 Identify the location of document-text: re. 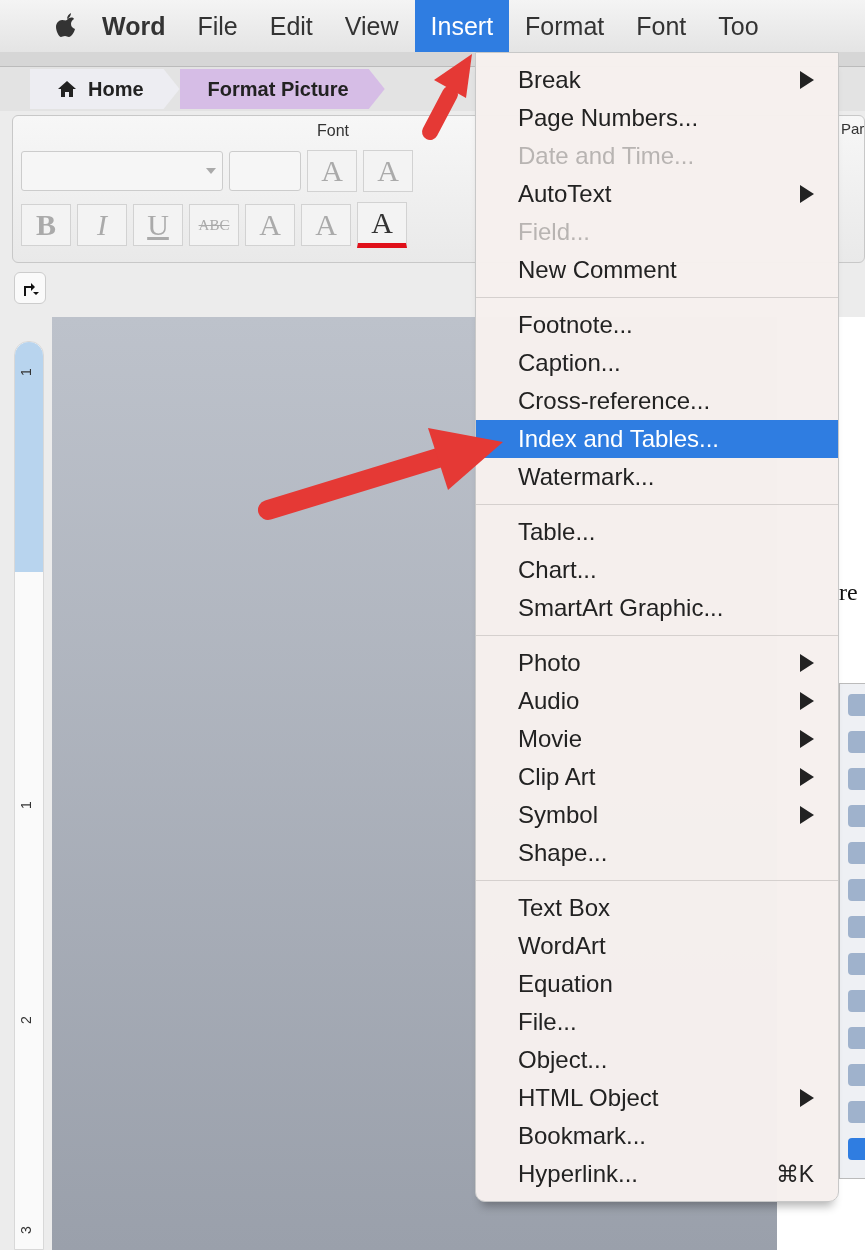
(848, 592).